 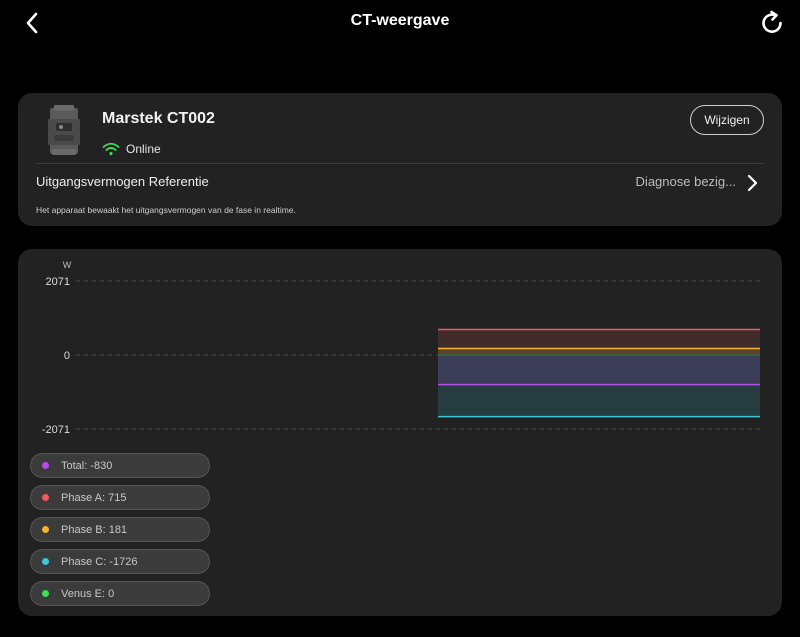 What do you see at coordinates (58, 282) in the screenshot?
I see `y-tick-label: 2071` at bounding box center [58, 282].